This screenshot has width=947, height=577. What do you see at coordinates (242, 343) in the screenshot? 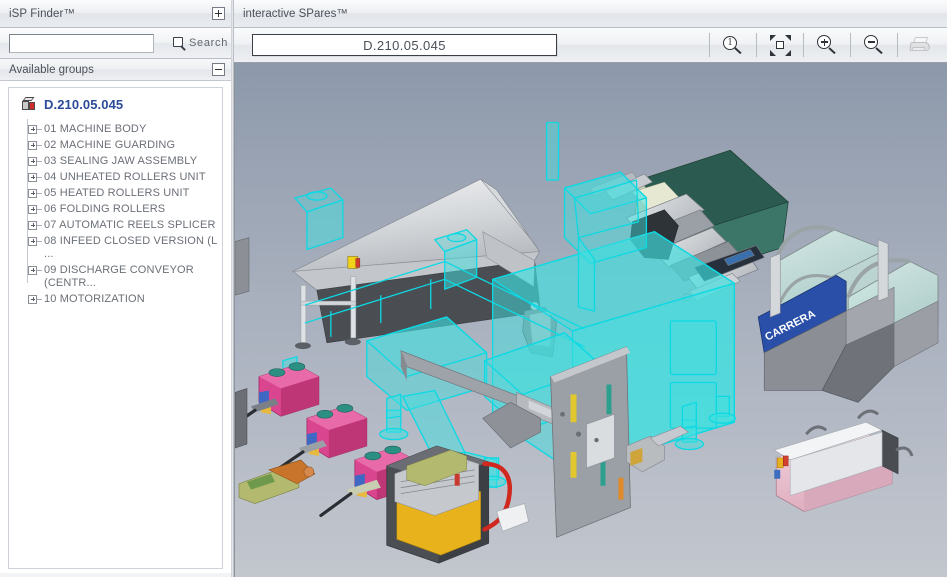
I see `edge-fragment-part` at bounding box center [242, 343].